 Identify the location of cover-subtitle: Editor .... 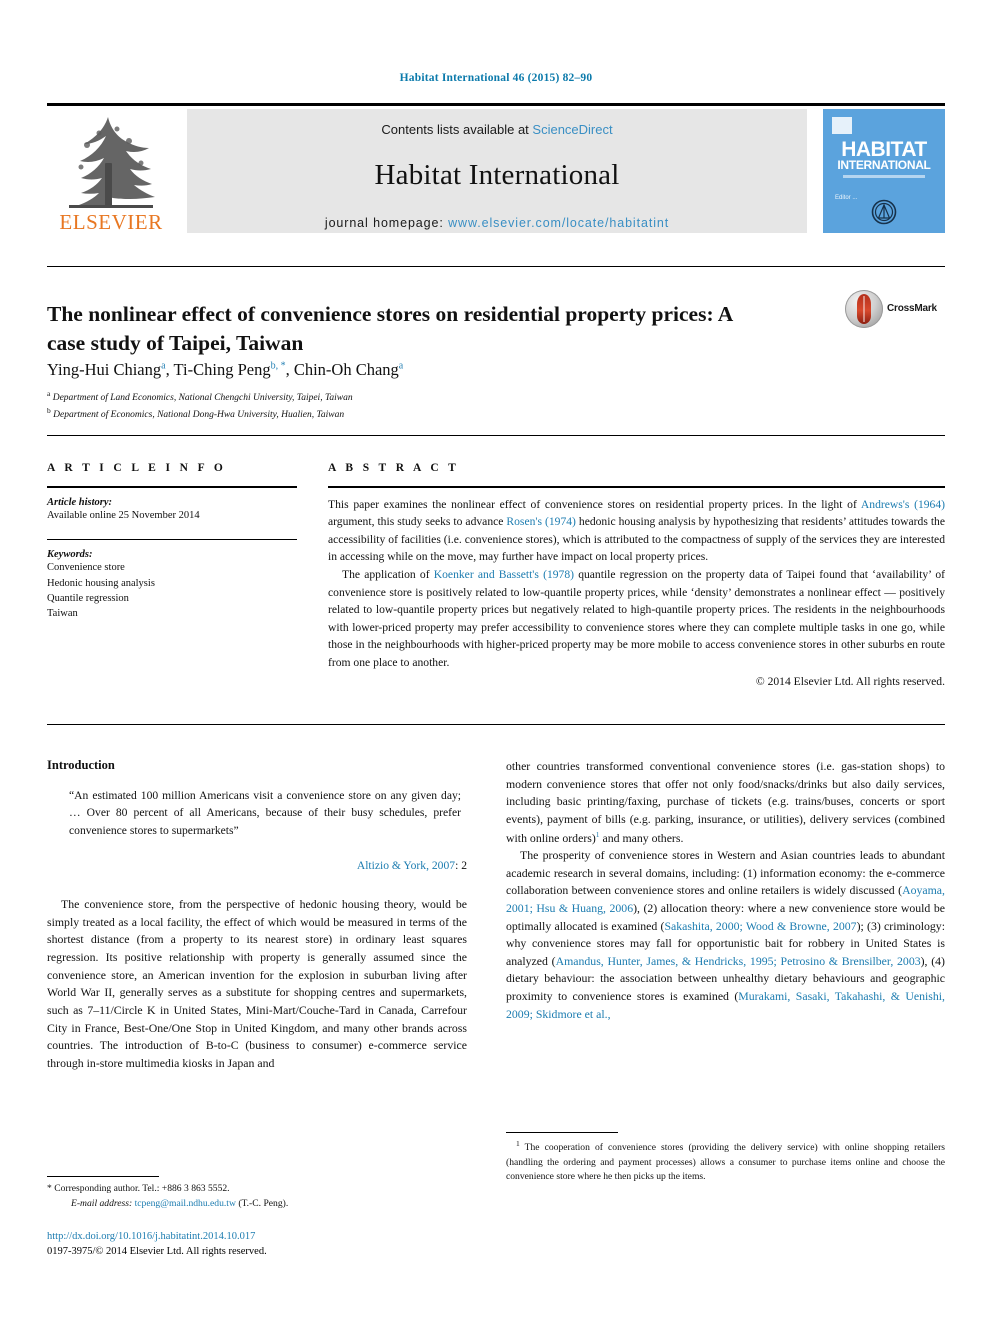
(846, 198).